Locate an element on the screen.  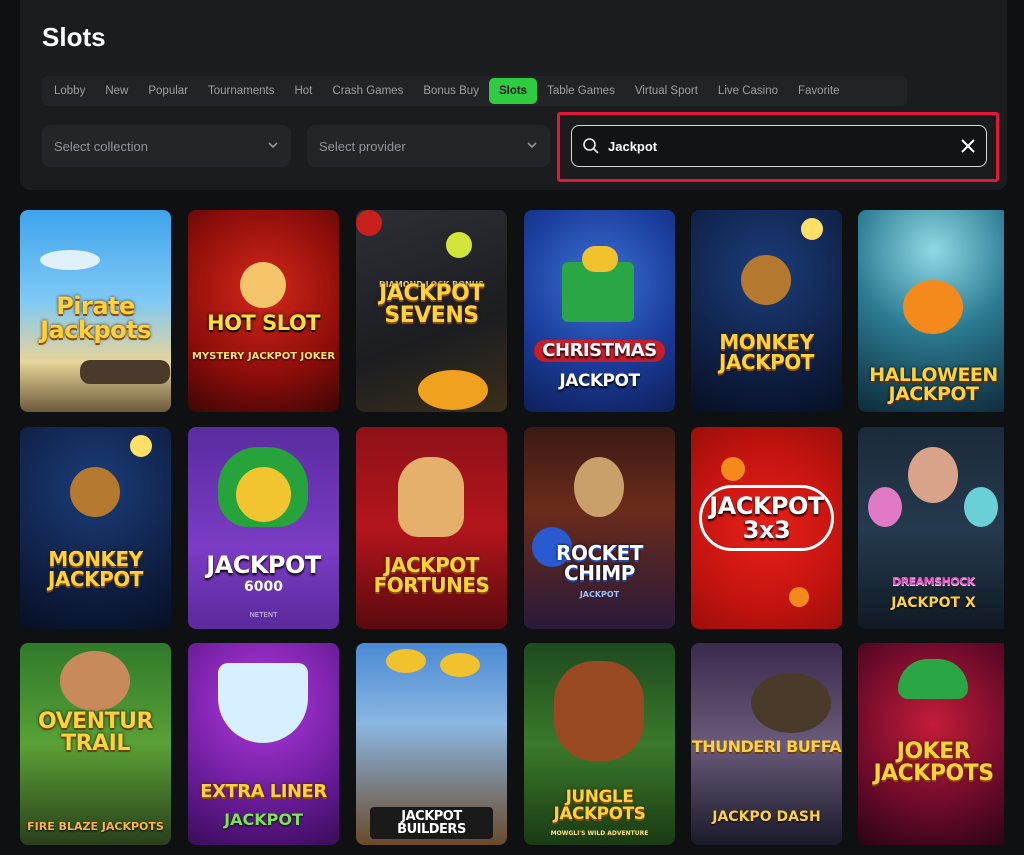
game-subtitle: JACKPOT X is located at coordinates (933, 603).